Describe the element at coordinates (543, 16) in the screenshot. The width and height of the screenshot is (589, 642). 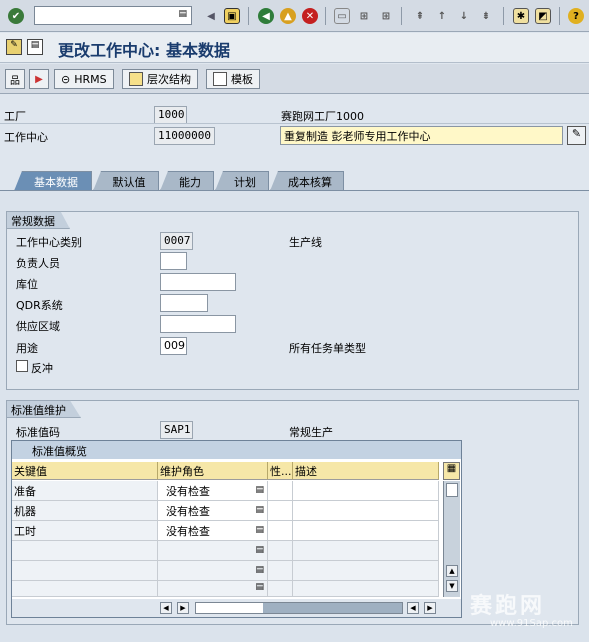
I see `shortcut-icon: ◩` at that location.